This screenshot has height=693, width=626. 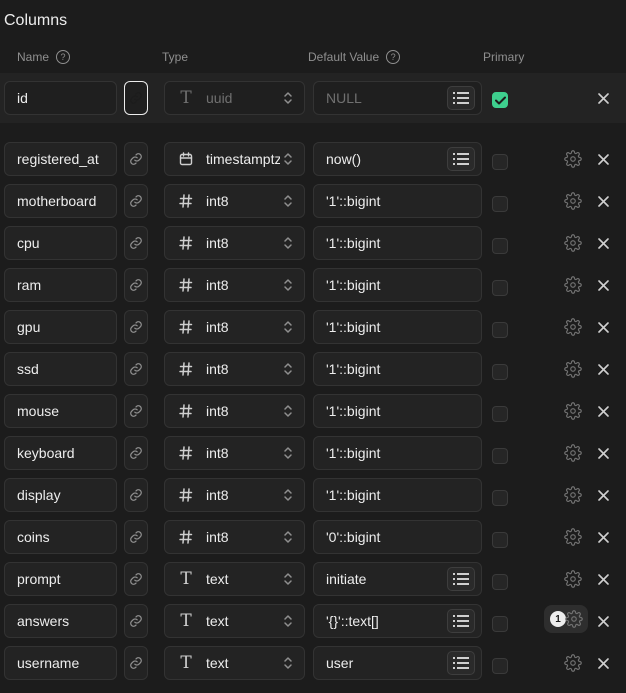 What do you see at coordinates (60, 621) in the screenshot?
I see `column-name-input: answers` at bounding box center [60, 621].